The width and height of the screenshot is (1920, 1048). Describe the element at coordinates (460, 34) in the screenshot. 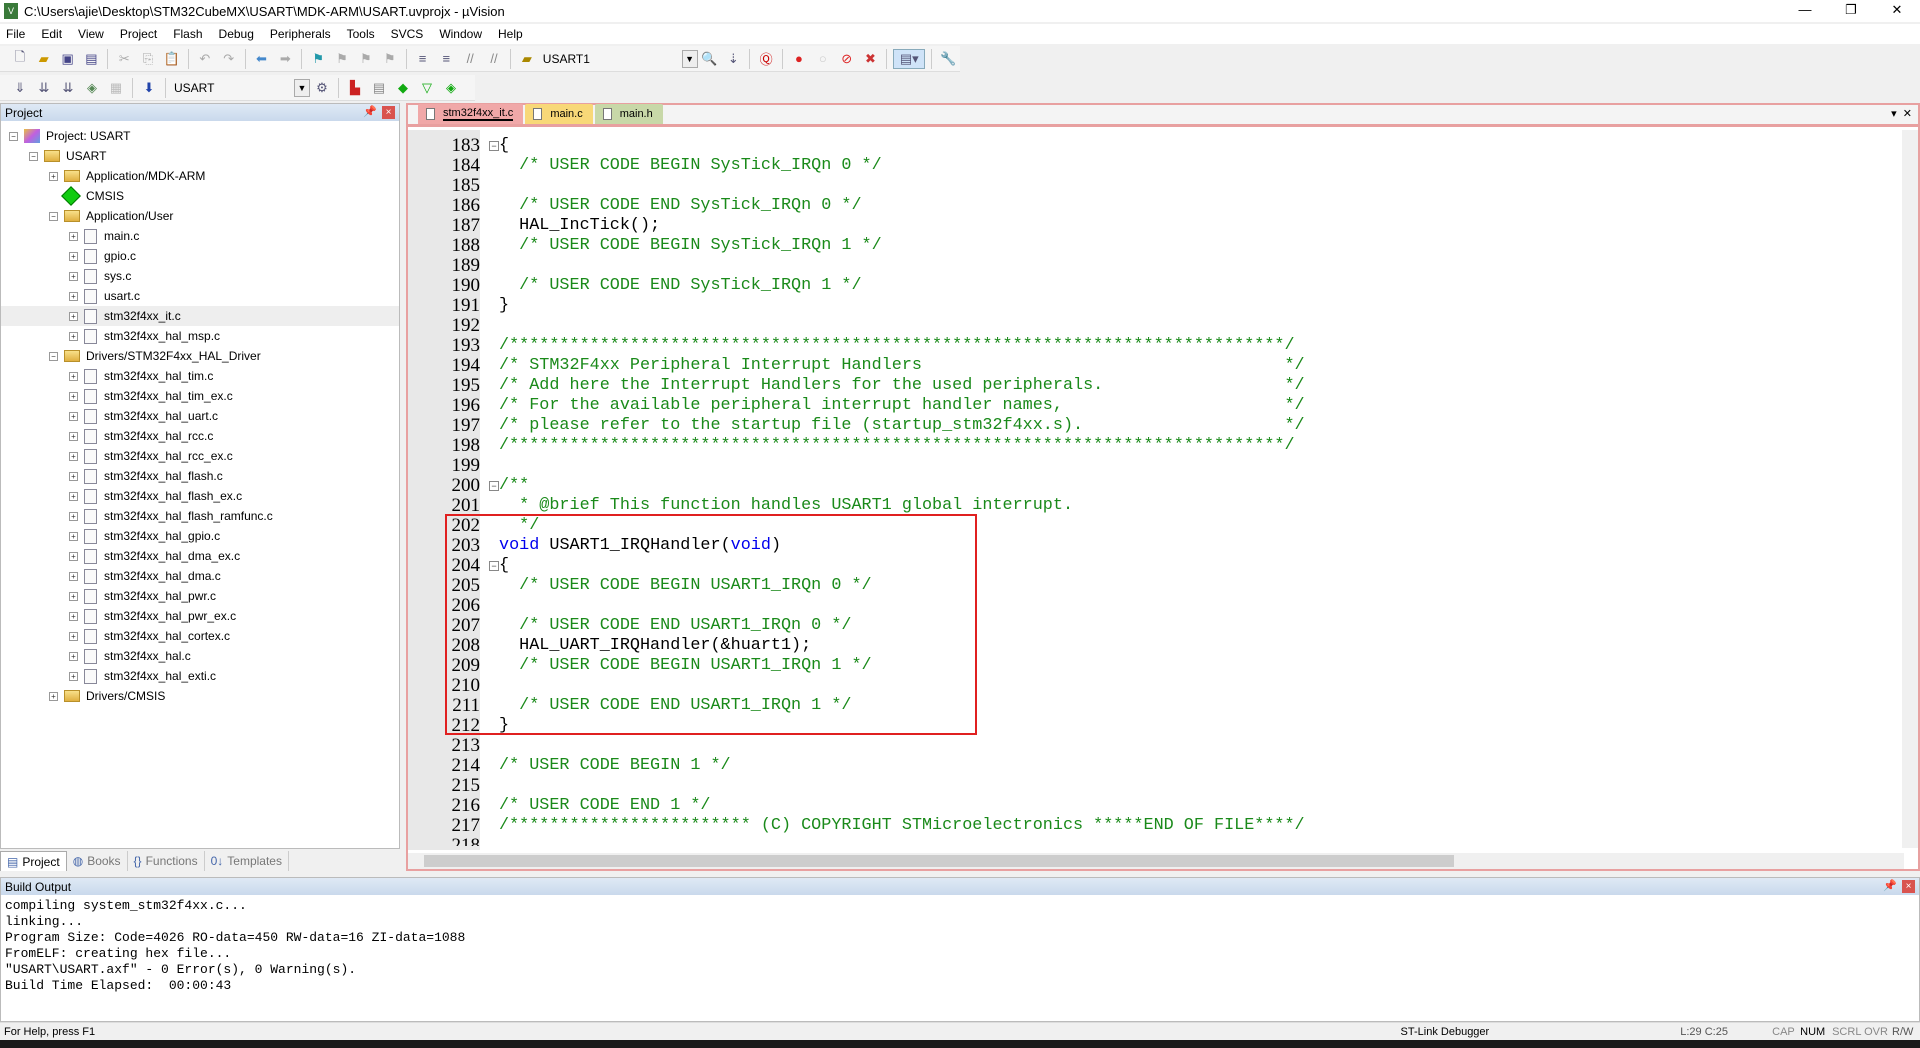

I see `menu-window: Window` at that location.